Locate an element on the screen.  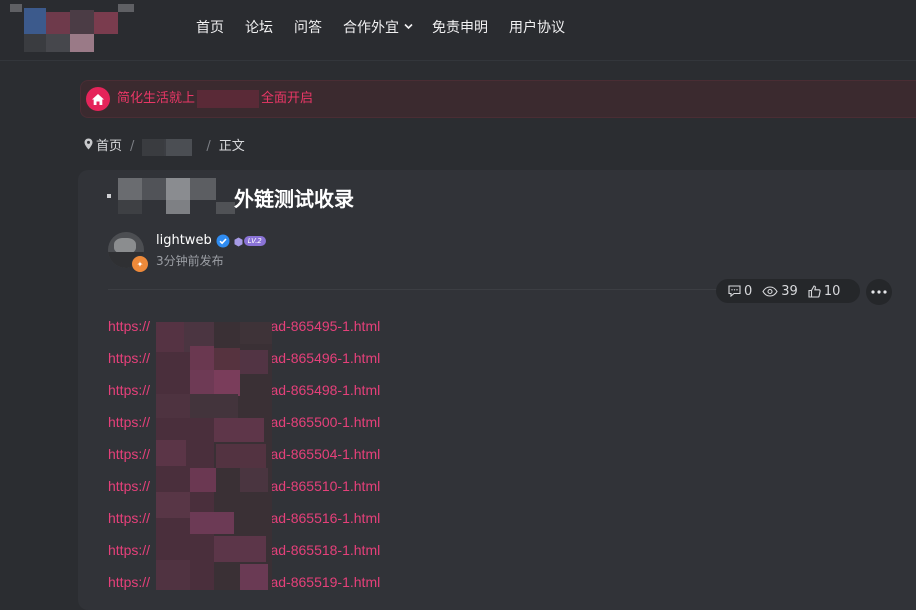
author-badge-icon: ✦ is located at coordinates (140, 264).